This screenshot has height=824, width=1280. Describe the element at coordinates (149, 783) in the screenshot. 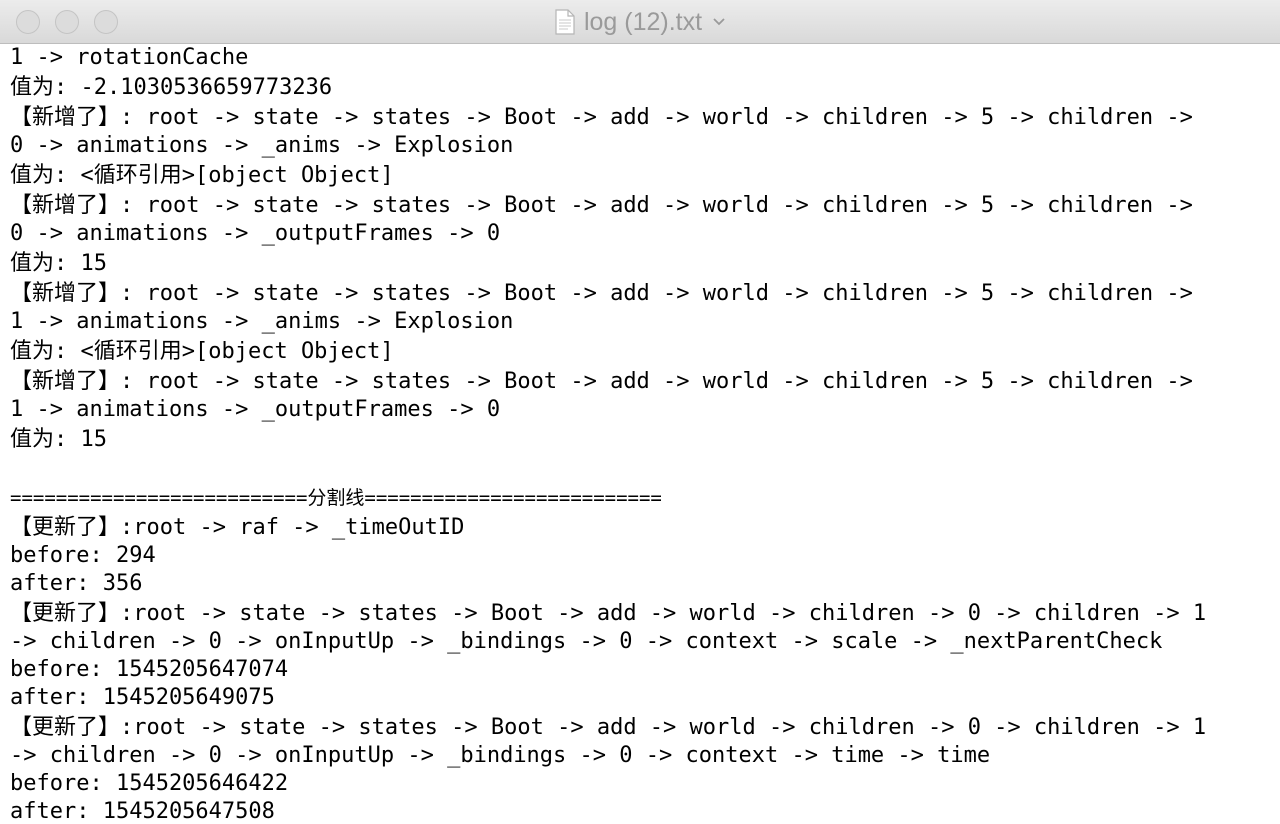

I see `log-line: before: 1545205646422` at that location.